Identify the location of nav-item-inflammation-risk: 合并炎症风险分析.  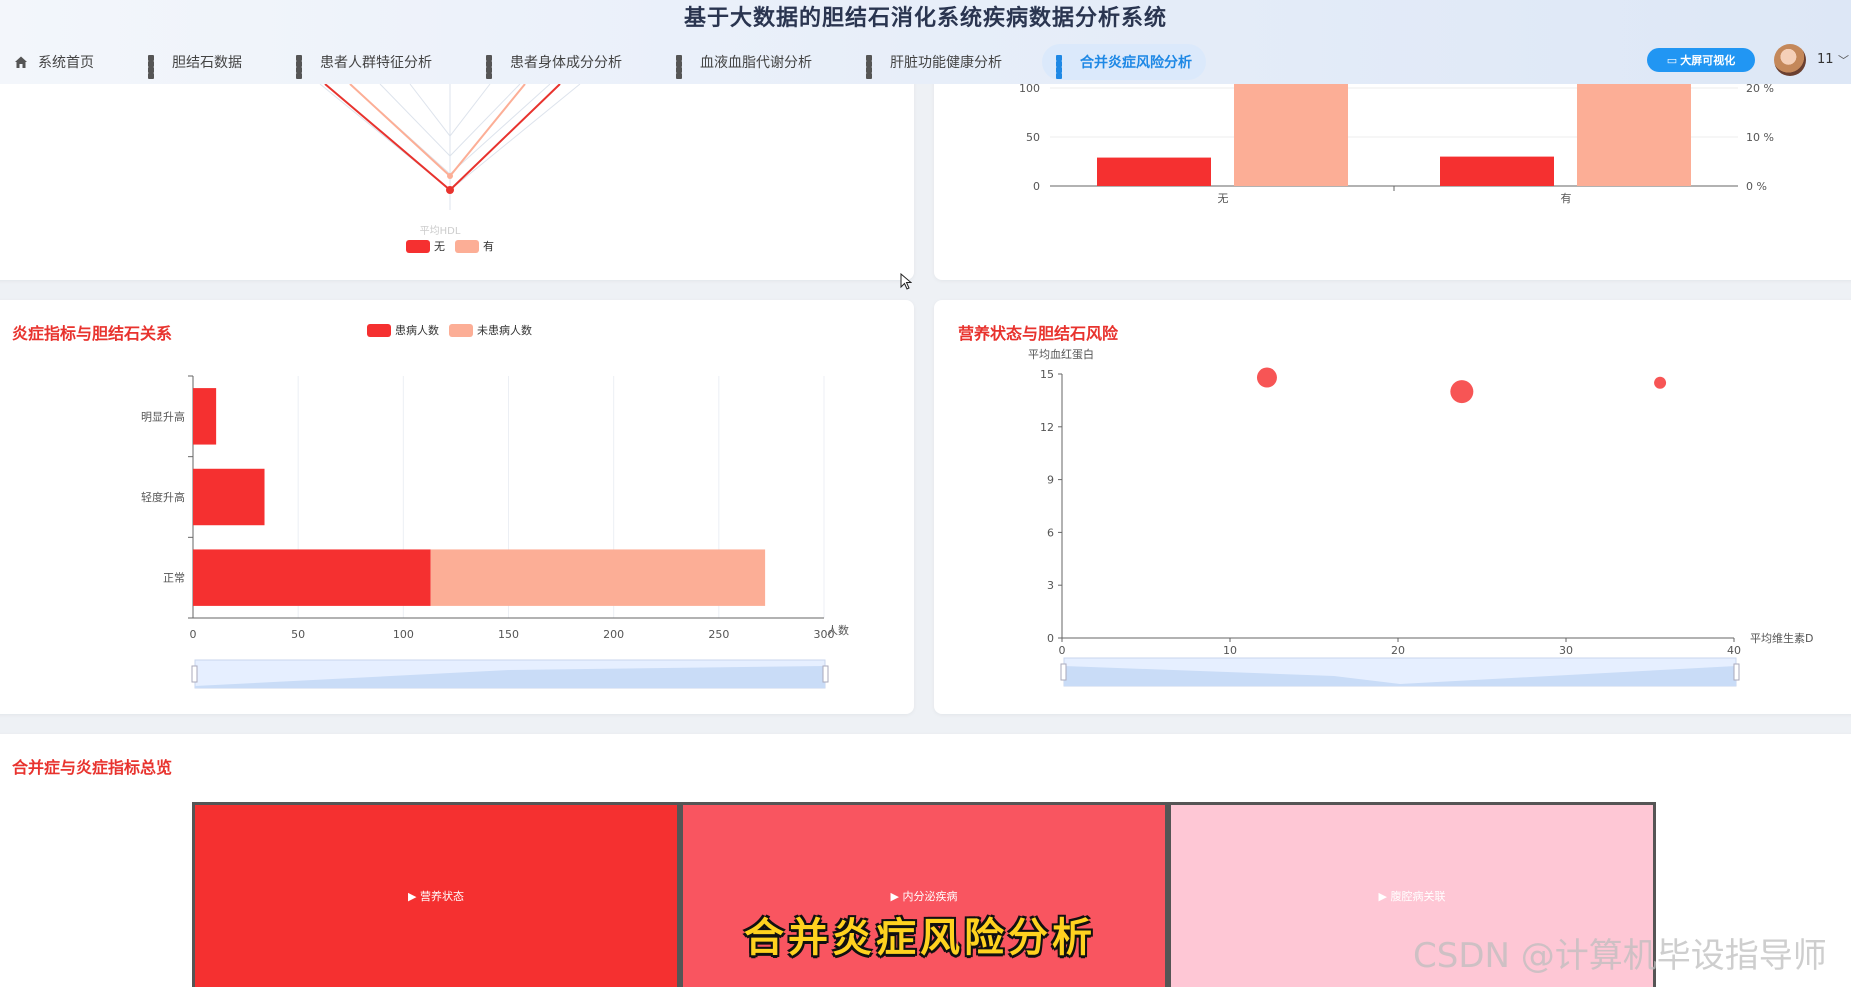
(1124, 62).